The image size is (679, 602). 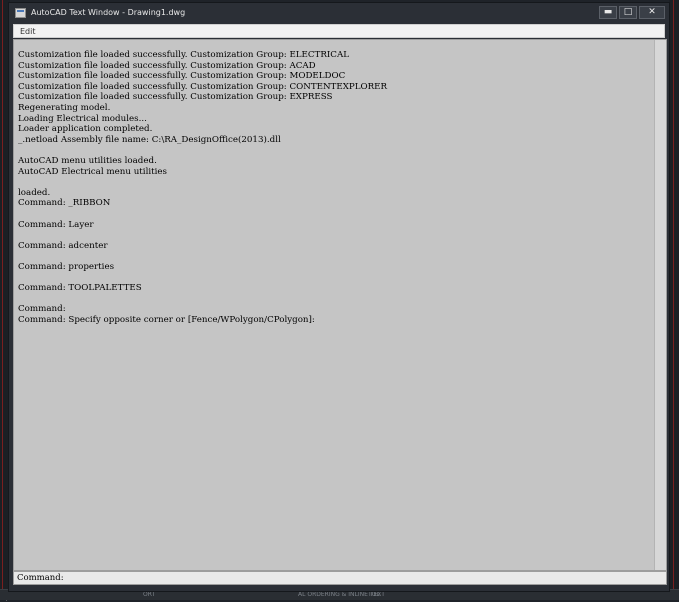 What do you see at coordinates (339, 31) in the screenshot?
I see `menu-bar: Edit` at bounding box center [339, 31].